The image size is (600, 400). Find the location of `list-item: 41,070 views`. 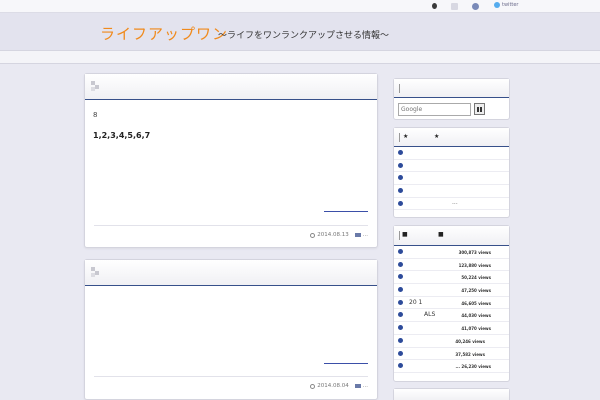

list-item: 41,070 views is located at coordinates (451, 328).